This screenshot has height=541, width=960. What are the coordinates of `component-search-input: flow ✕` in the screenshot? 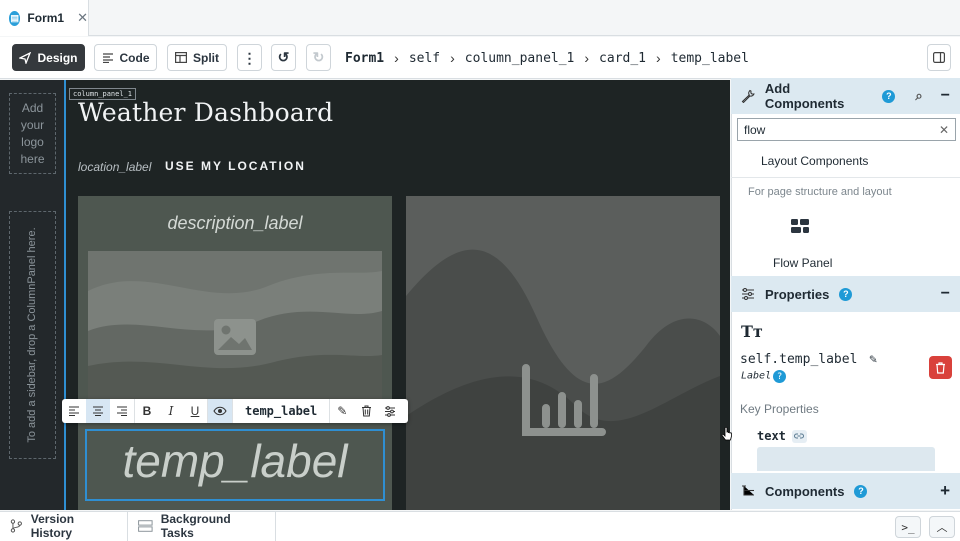 It's located at (846, 129).